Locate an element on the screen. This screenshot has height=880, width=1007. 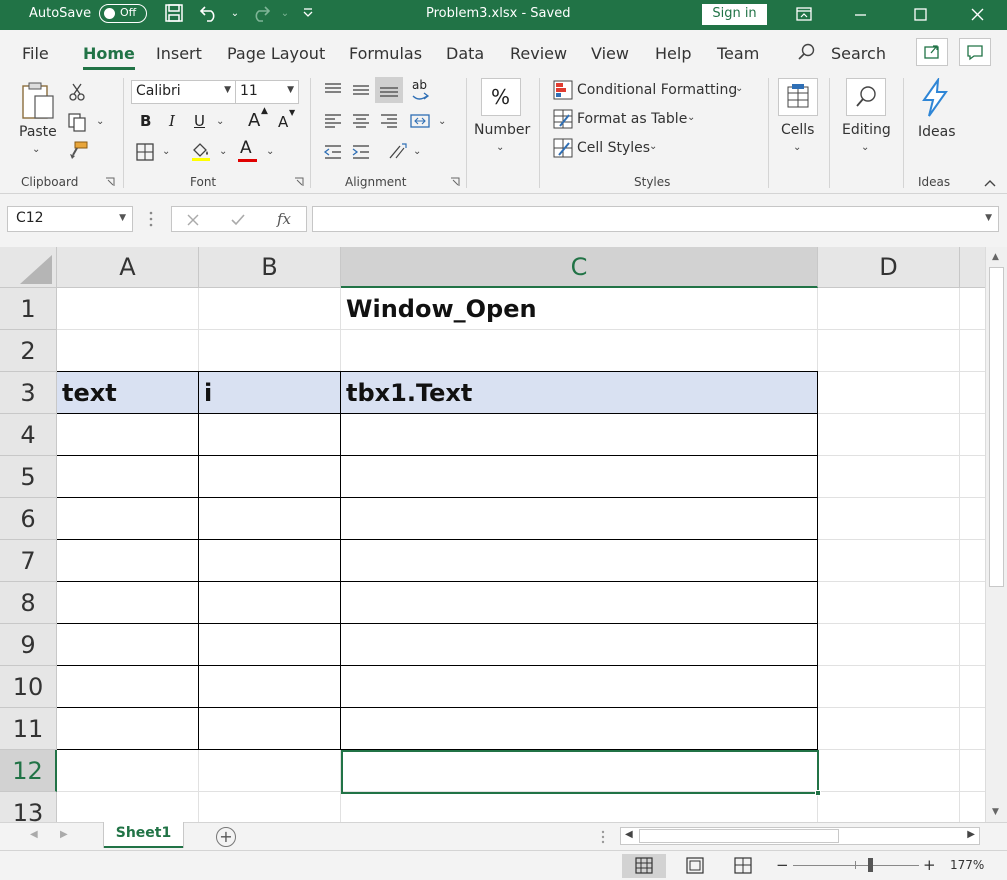
redo-icon is located at coordinates (260, 14).